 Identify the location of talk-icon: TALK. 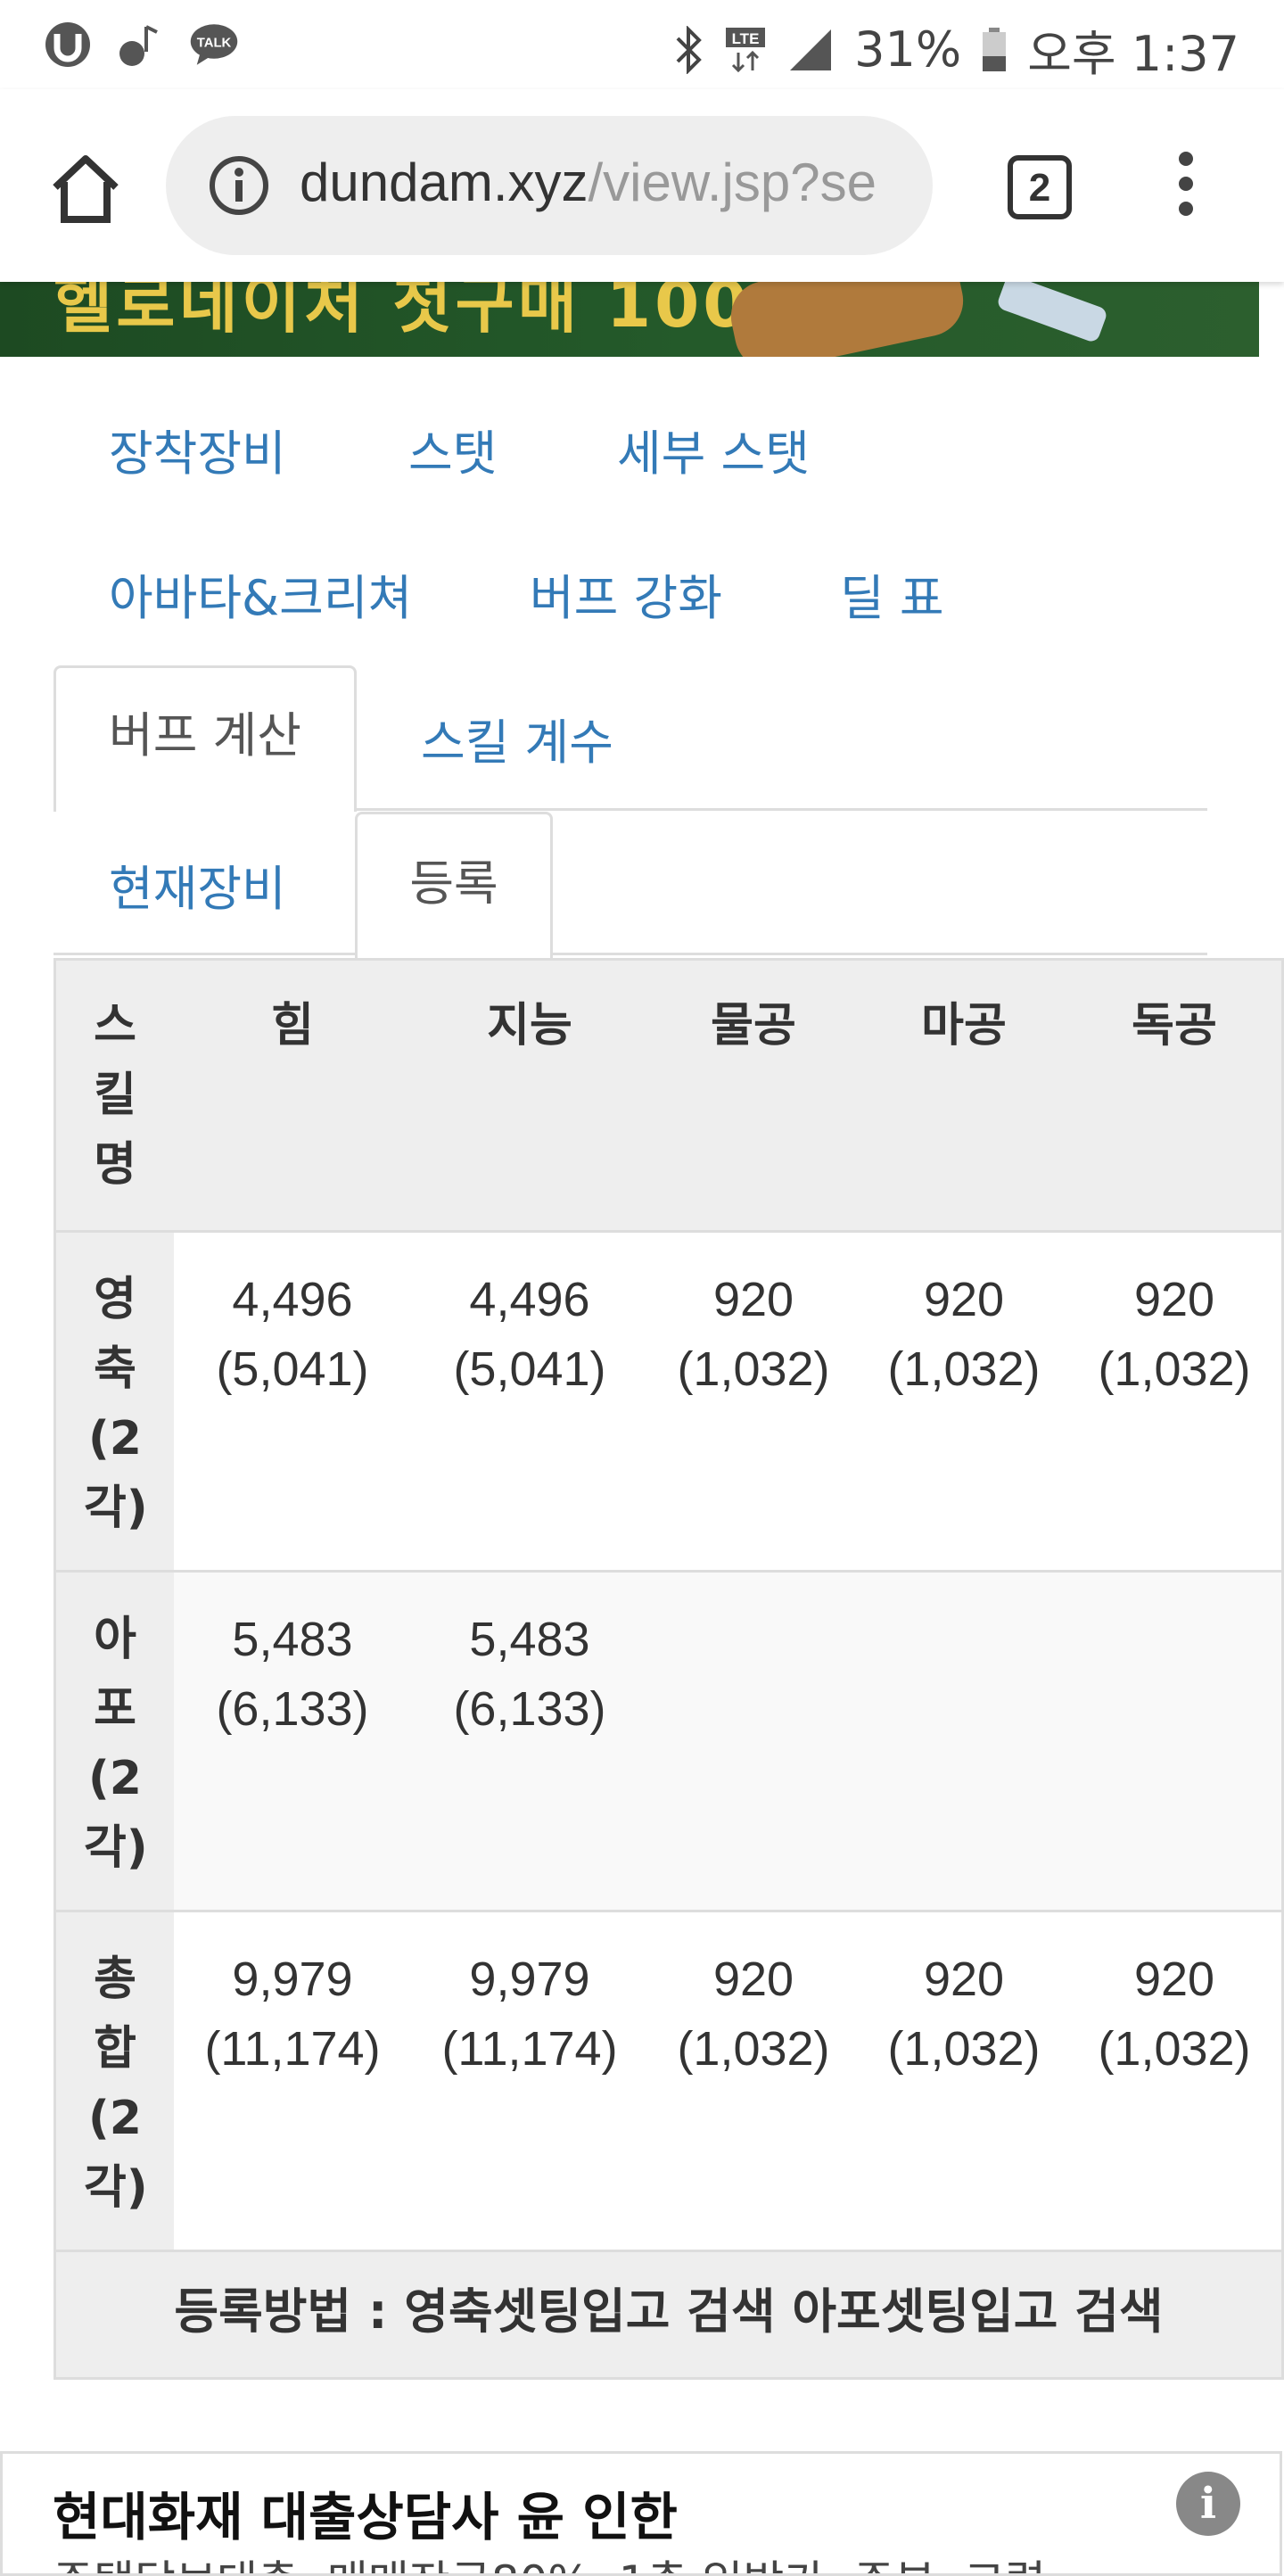
(214, 45).